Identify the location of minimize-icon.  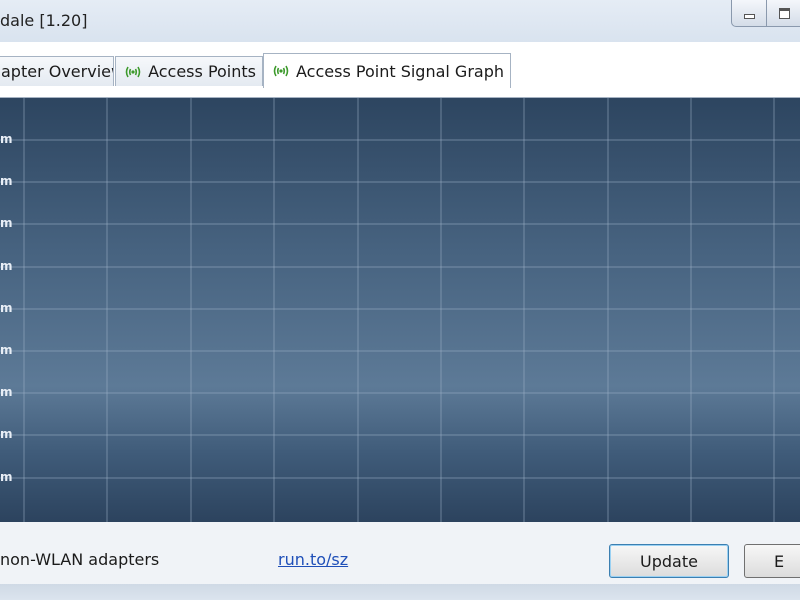
(749, 16).